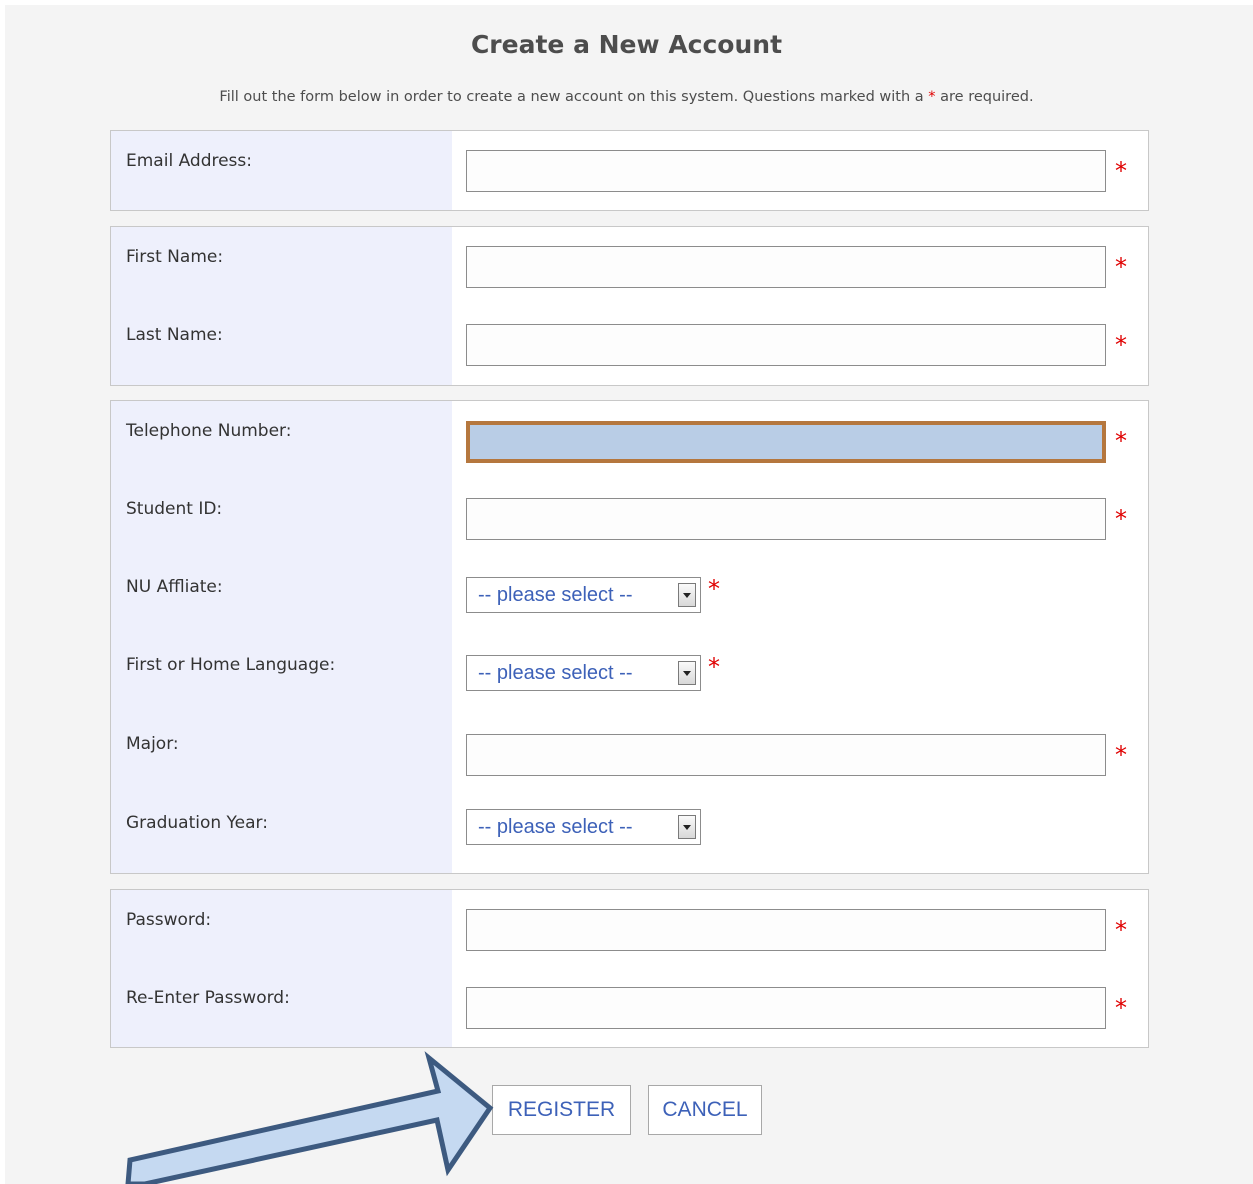 The image size is (1253, 1184). Describe the element at coordinates (561, 1110) in the screenshot. I see `register-button: REGISTER` at that location.